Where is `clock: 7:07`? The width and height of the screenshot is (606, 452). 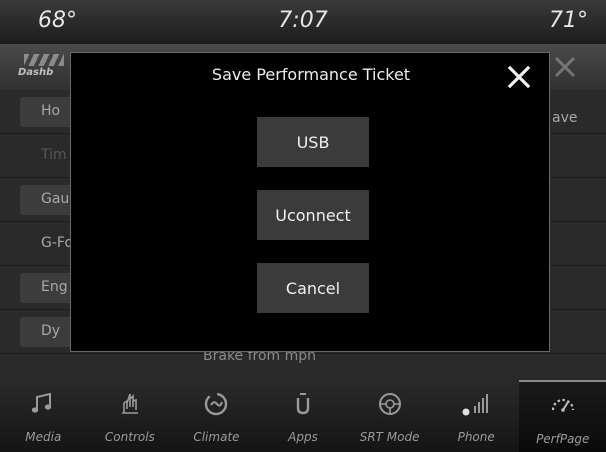
clock: 7:07 is located at coordinates (303, 20).